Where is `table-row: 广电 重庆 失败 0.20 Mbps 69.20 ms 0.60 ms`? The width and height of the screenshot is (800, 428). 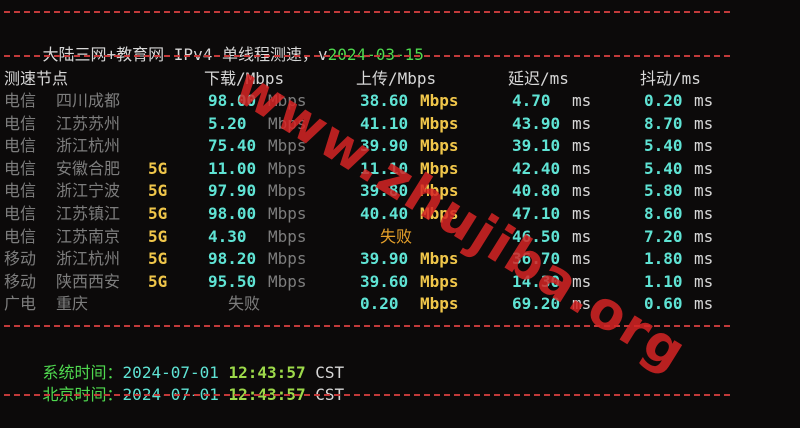 table-row: 广电 重庆 失败 0.20 Mbps 69.20 ms 0.60 ms is located at coordinates (367, 304).